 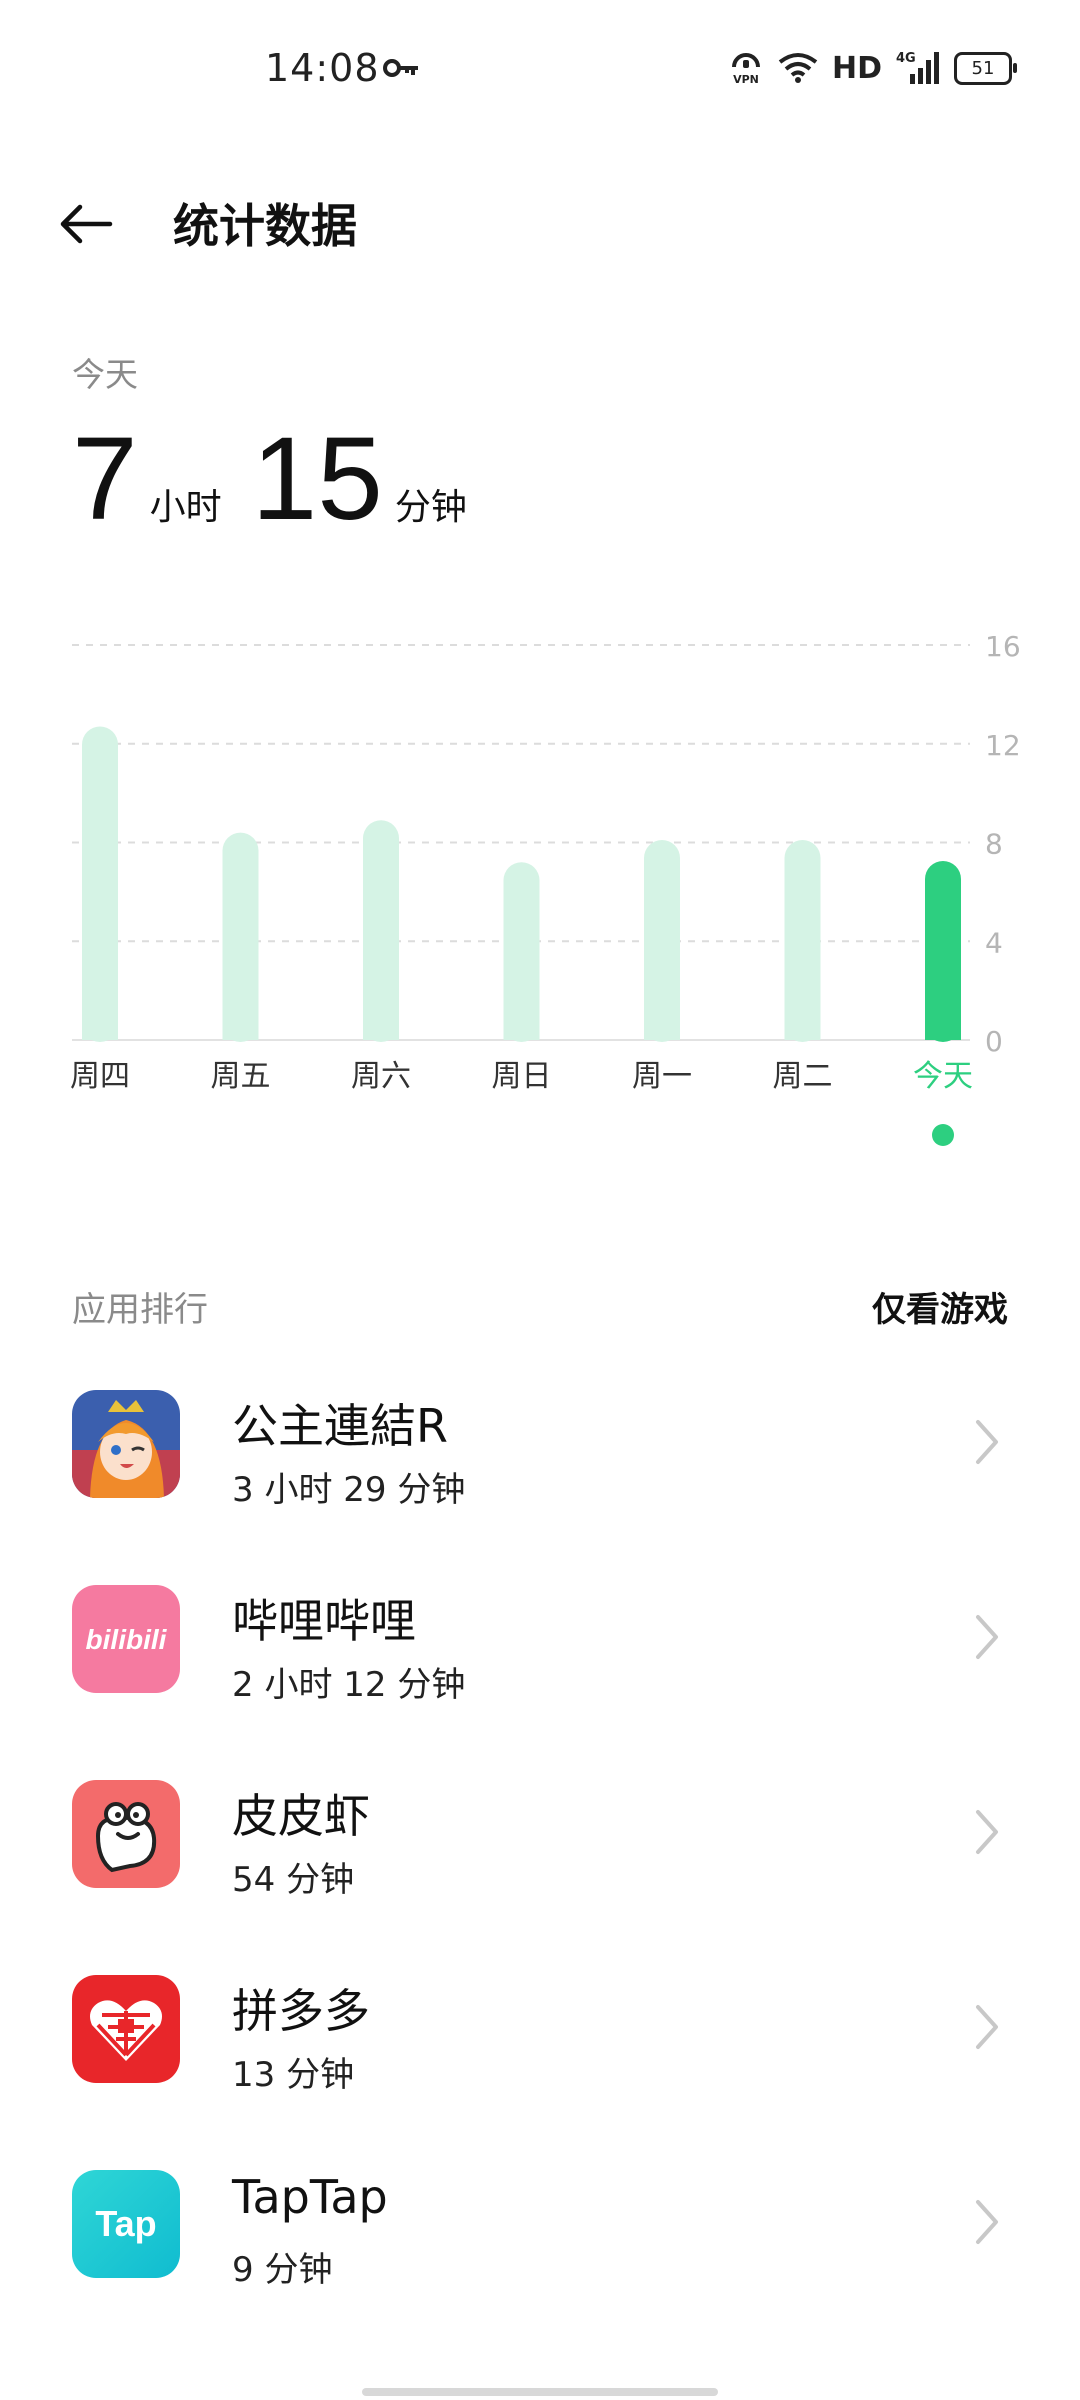 I want to click on hours-unit: 小时, so click(x=185, y=507).